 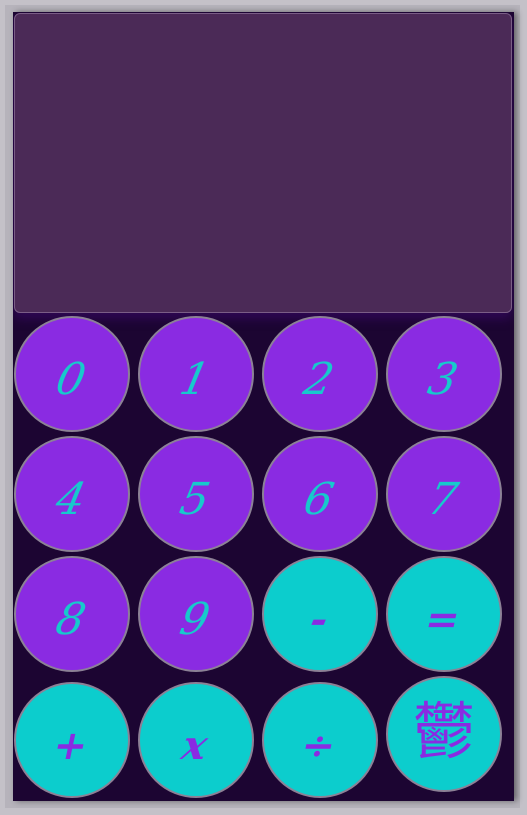 I want to click on clear-button: 鬱, so click(x=444, y=734).